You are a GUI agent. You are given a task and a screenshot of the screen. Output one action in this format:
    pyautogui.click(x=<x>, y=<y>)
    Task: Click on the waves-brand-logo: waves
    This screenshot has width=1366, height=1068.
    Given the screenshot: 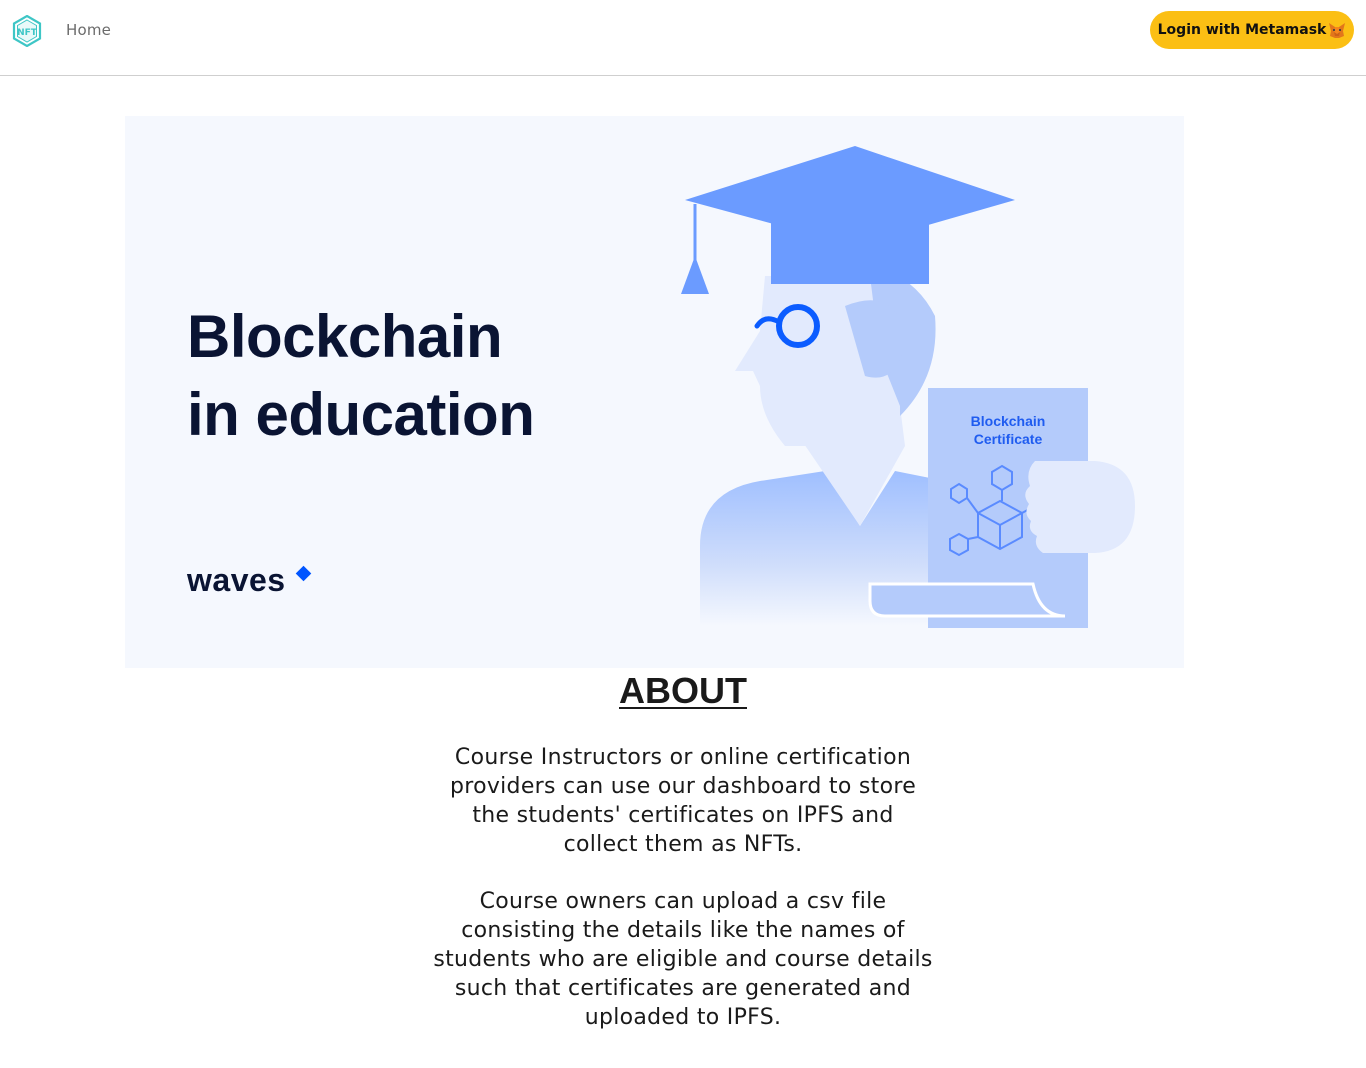 What is the action you would take?
    pyautogui.click(x=236, y=580)
    